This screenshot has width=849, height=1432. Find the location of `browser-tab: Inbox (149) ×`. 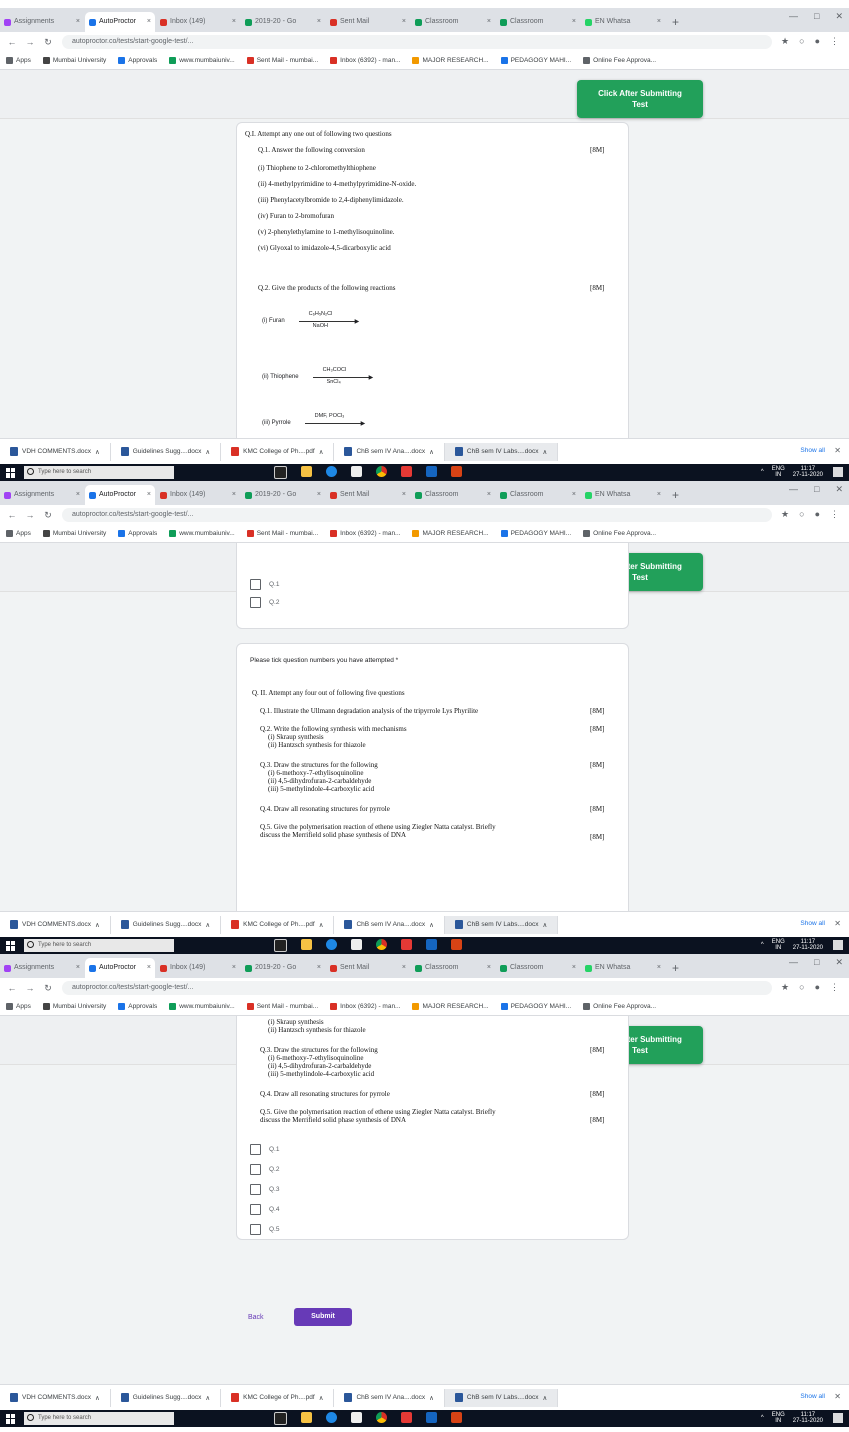

browser-tab: Inbox (149) × is located at coordinates (198, 495).